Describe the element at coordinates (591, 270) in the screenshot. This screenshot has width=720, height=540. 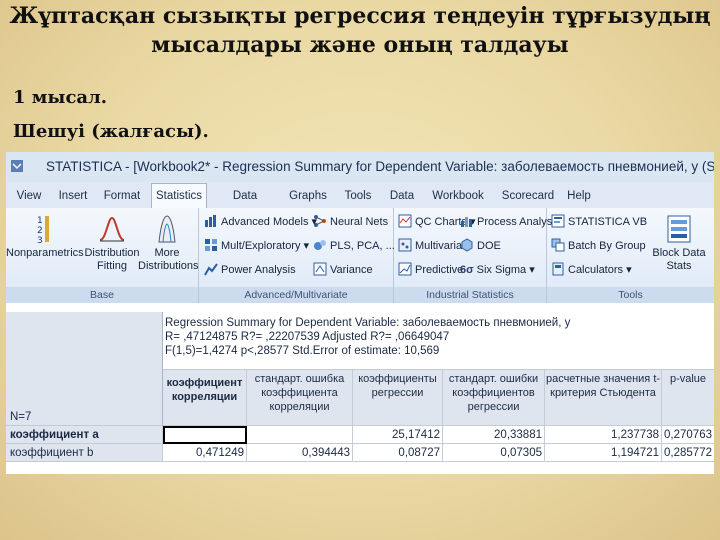
I see `calculators-button: Calculators ▾` at that location.